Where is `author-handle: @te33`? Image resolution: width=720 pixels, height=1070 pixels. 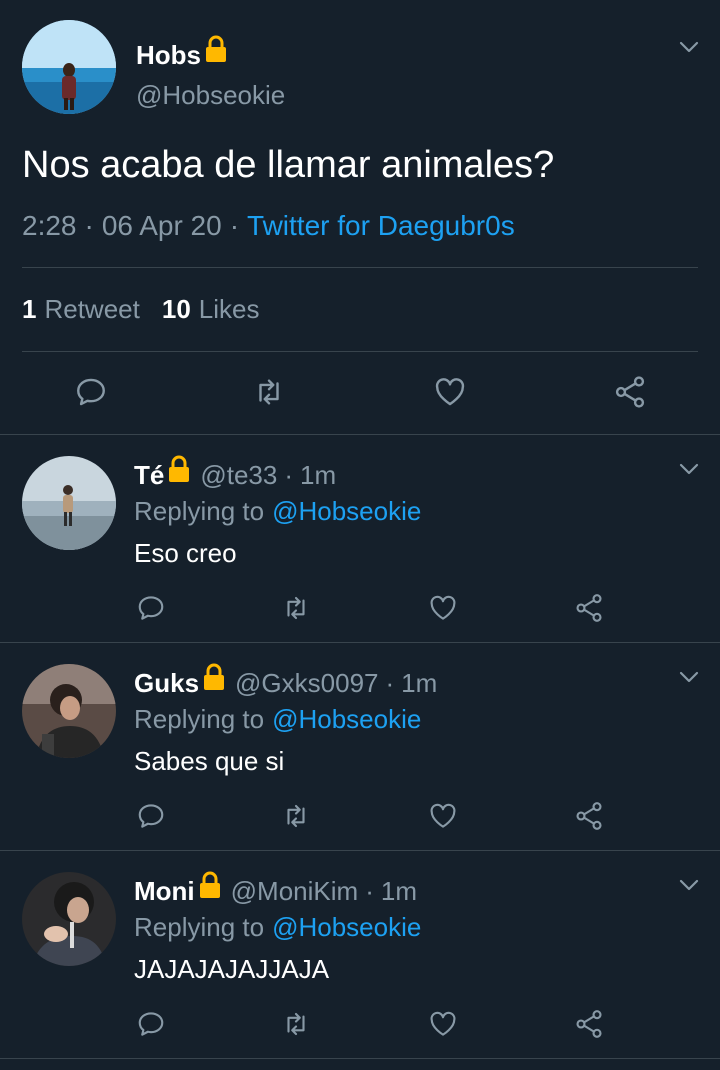
author-handle: @te33 is located at coordinates (238, 475).